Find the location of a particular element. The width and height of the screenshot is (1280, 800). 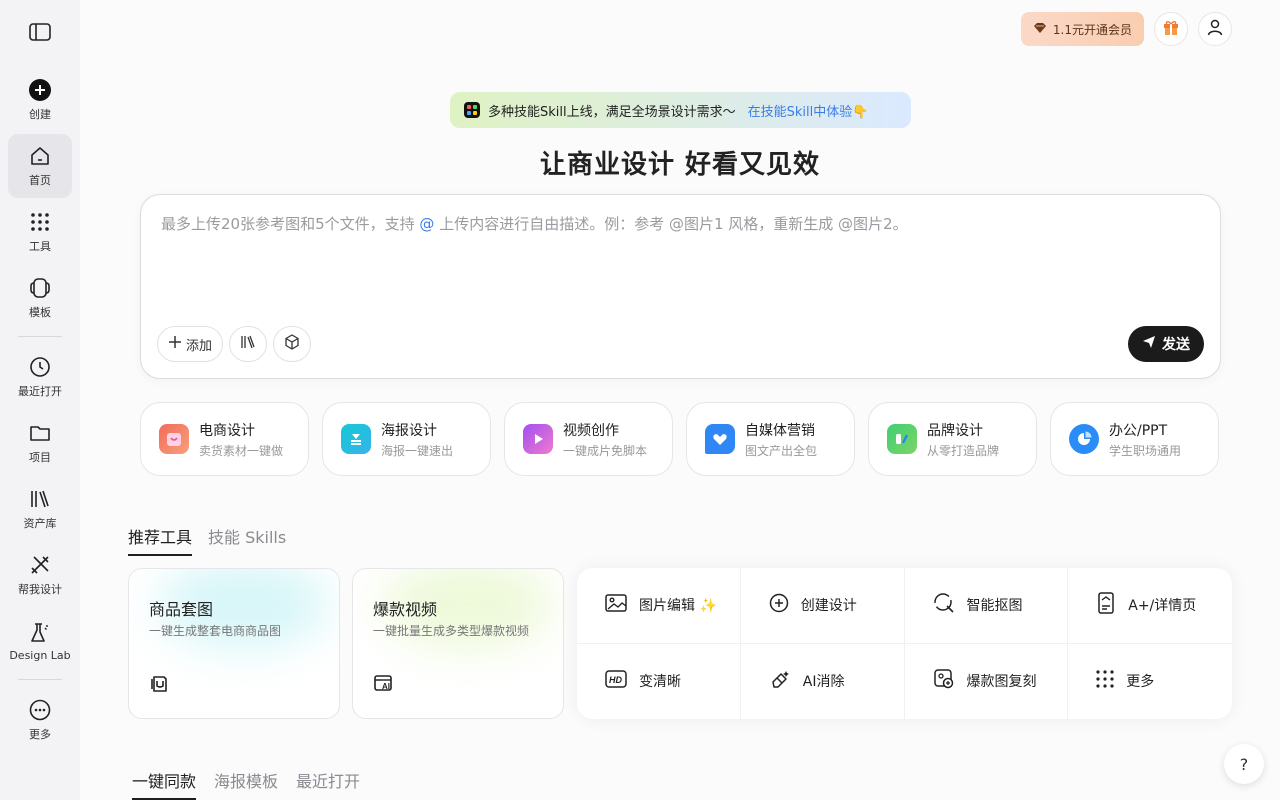

folder-icon is located at coordinates (40, 433).